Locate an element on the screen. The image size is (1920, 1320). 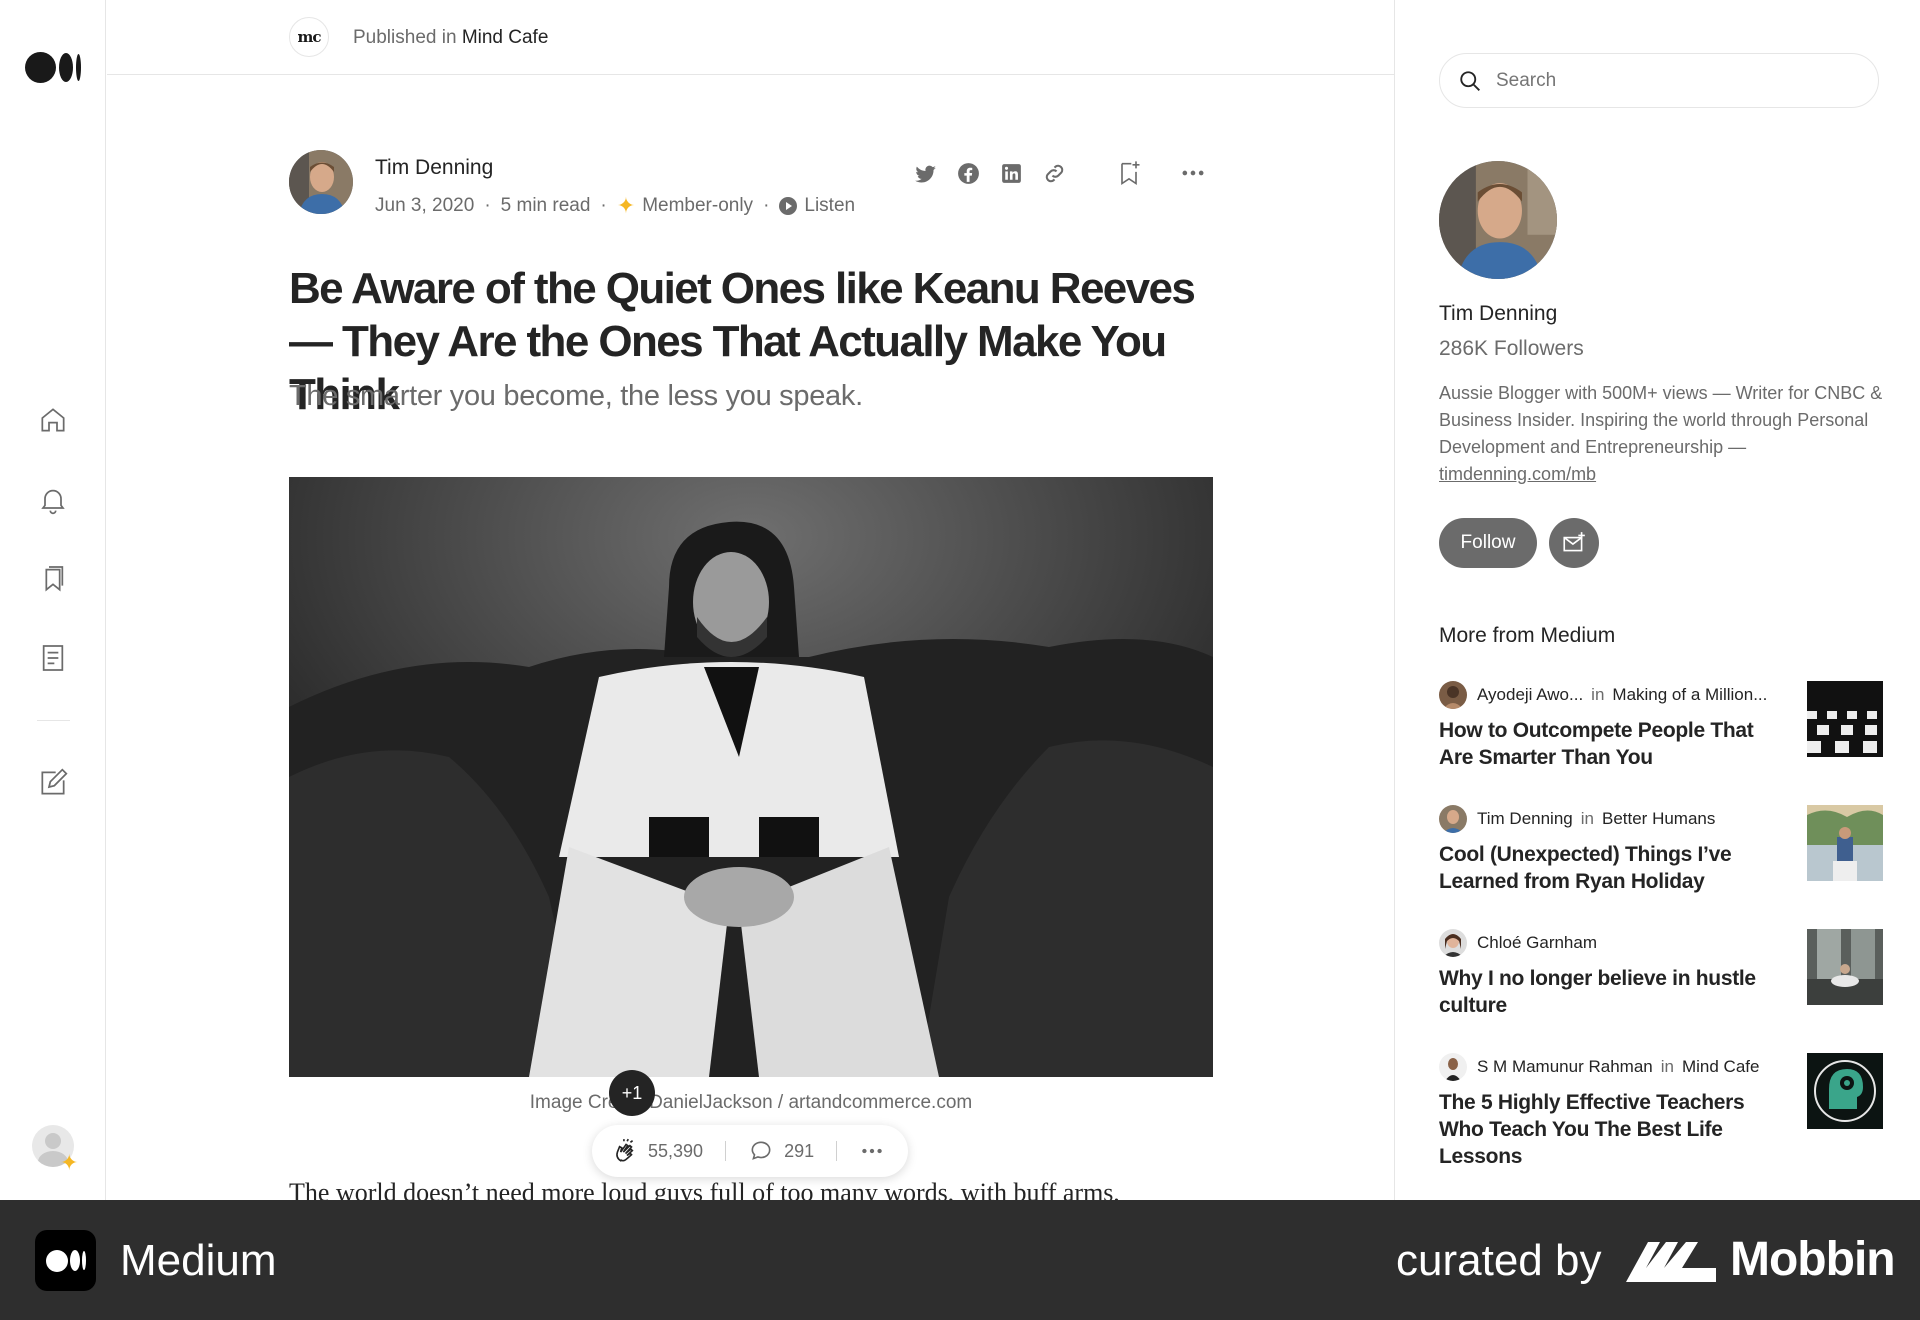
member-only-badge: Member-only is located at coordinates (698, 205).